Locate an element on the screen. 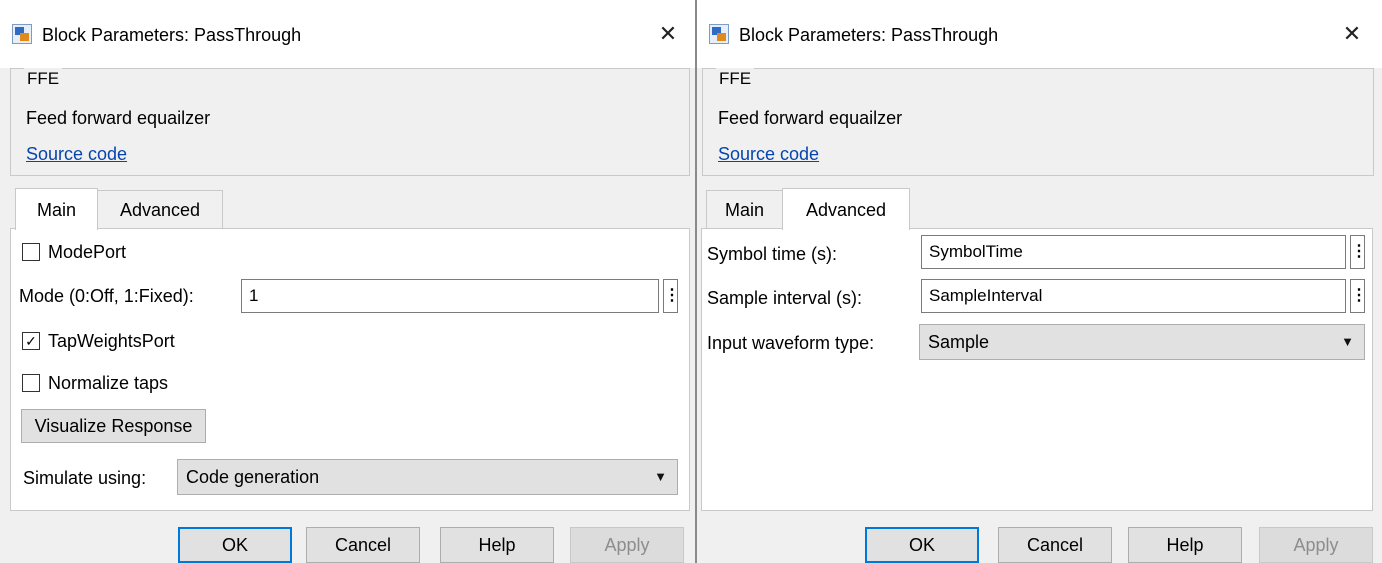 The height and width of the screenshot is (563, 1382). simulate-using-label: Simulate using: is located at coordinates (85, 478).